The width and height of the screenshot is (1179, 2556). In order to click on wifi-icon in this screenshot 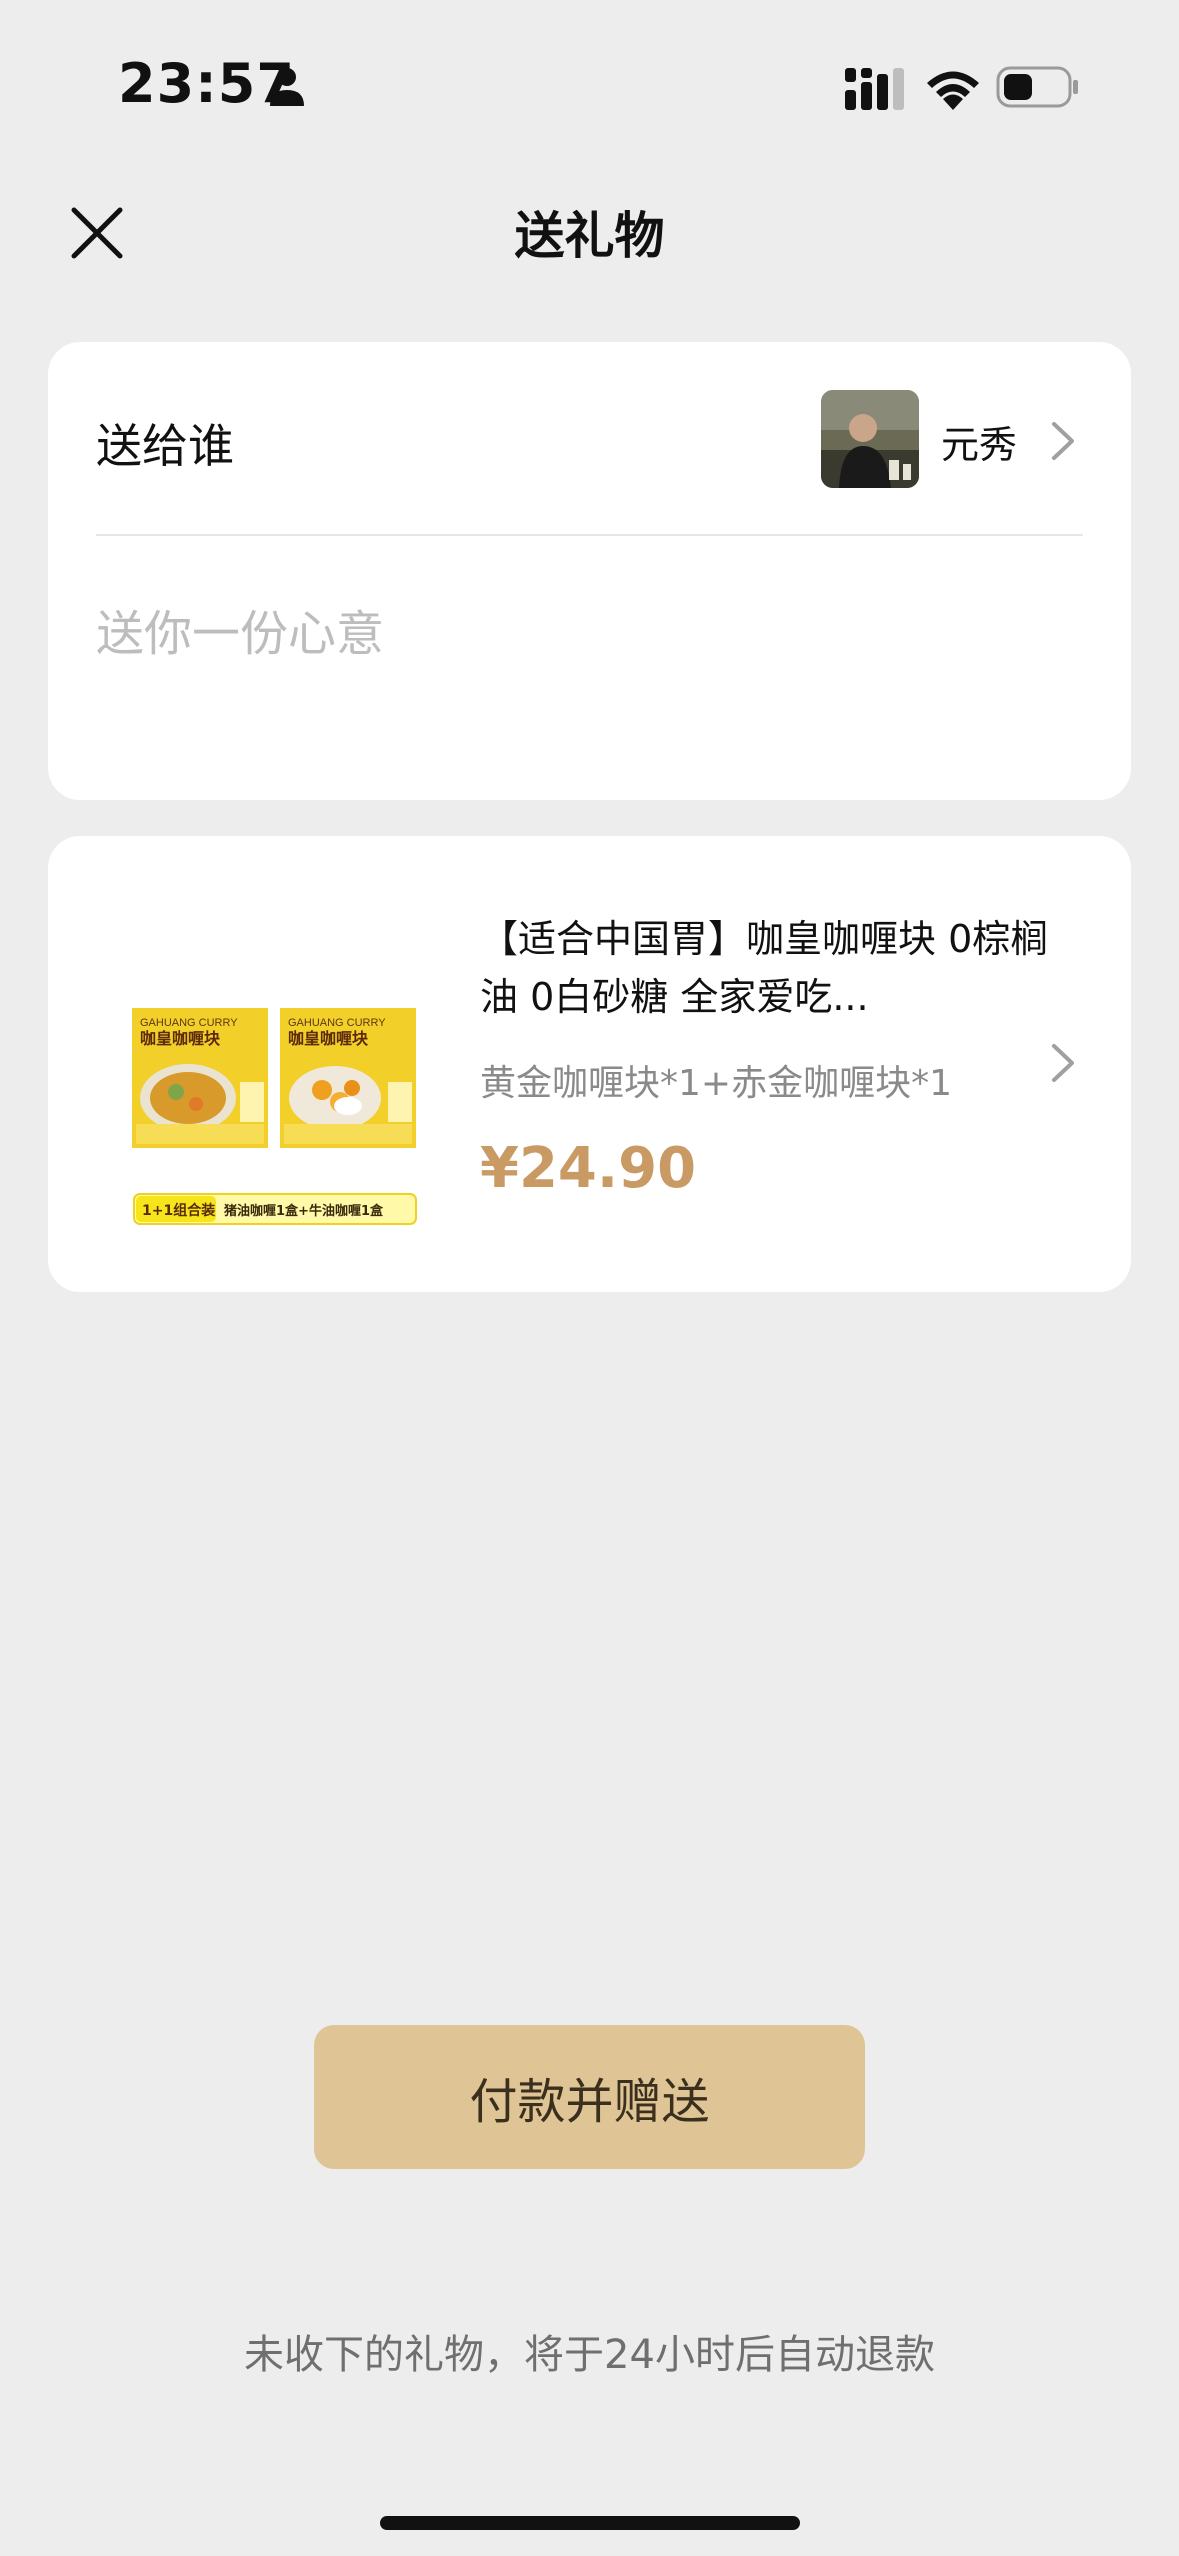, I will do `click(953, 90)`.